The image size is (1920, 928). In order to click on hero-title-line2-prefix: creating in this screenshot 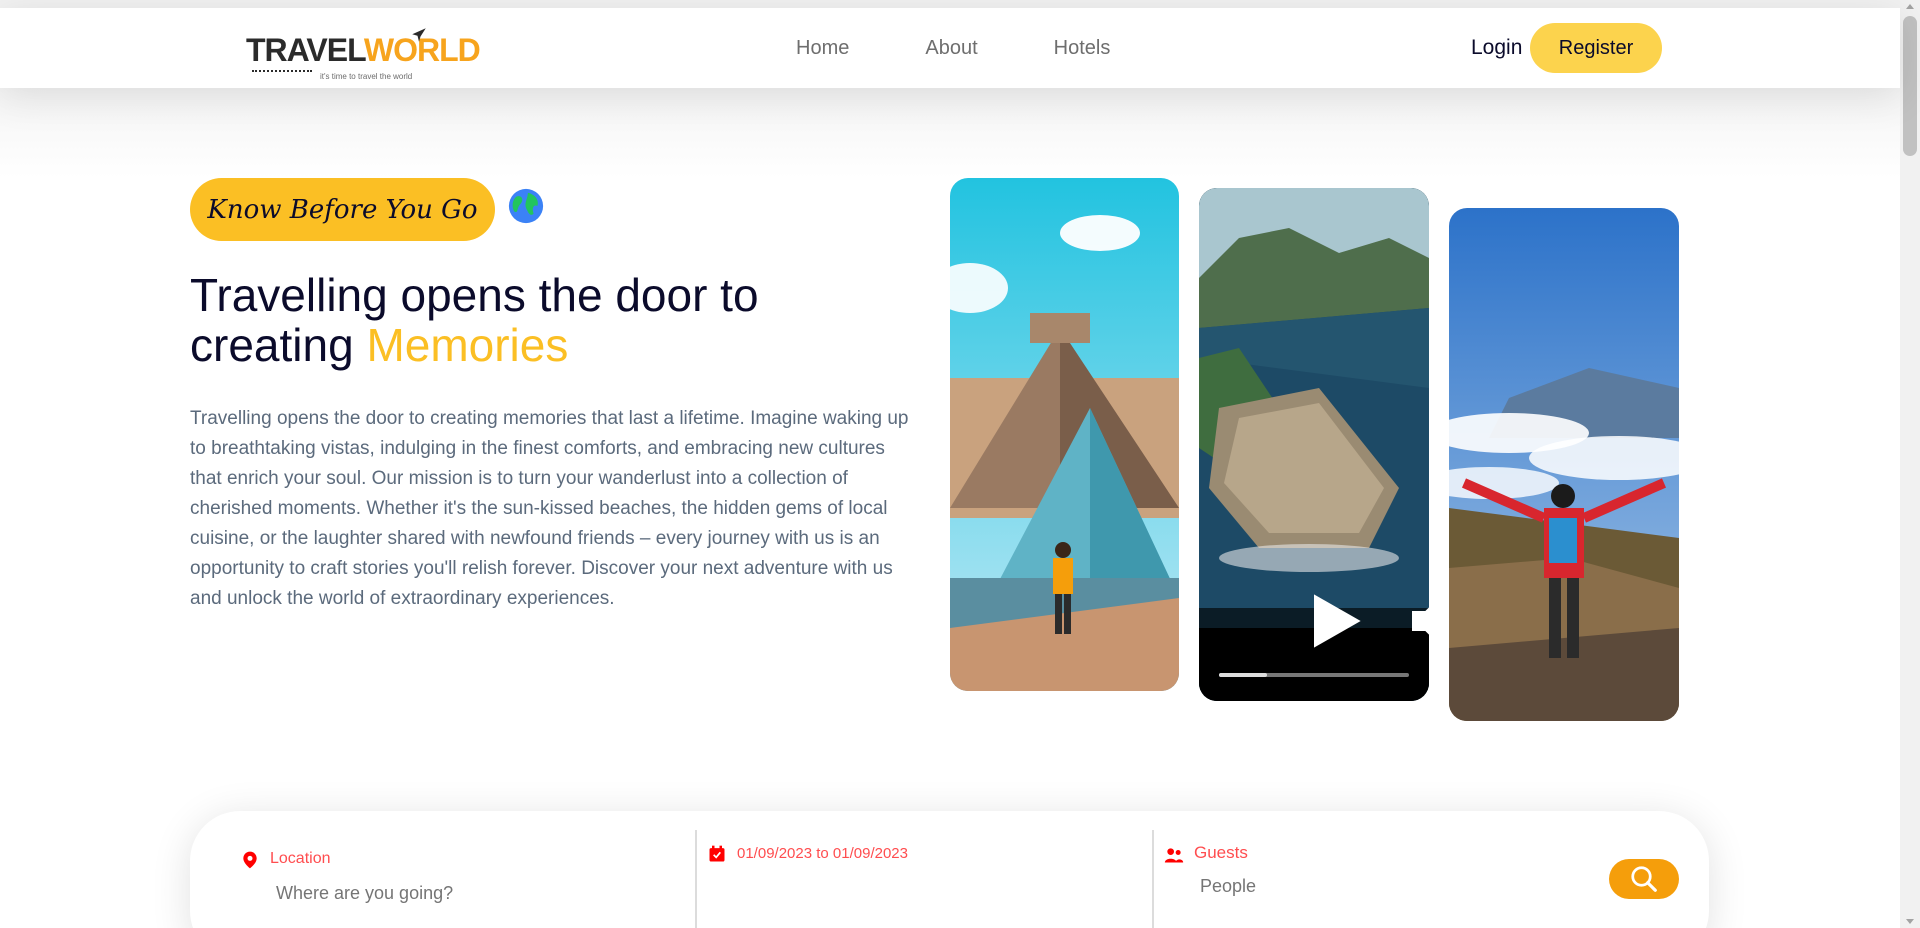, I will do `click(278, 345)`.